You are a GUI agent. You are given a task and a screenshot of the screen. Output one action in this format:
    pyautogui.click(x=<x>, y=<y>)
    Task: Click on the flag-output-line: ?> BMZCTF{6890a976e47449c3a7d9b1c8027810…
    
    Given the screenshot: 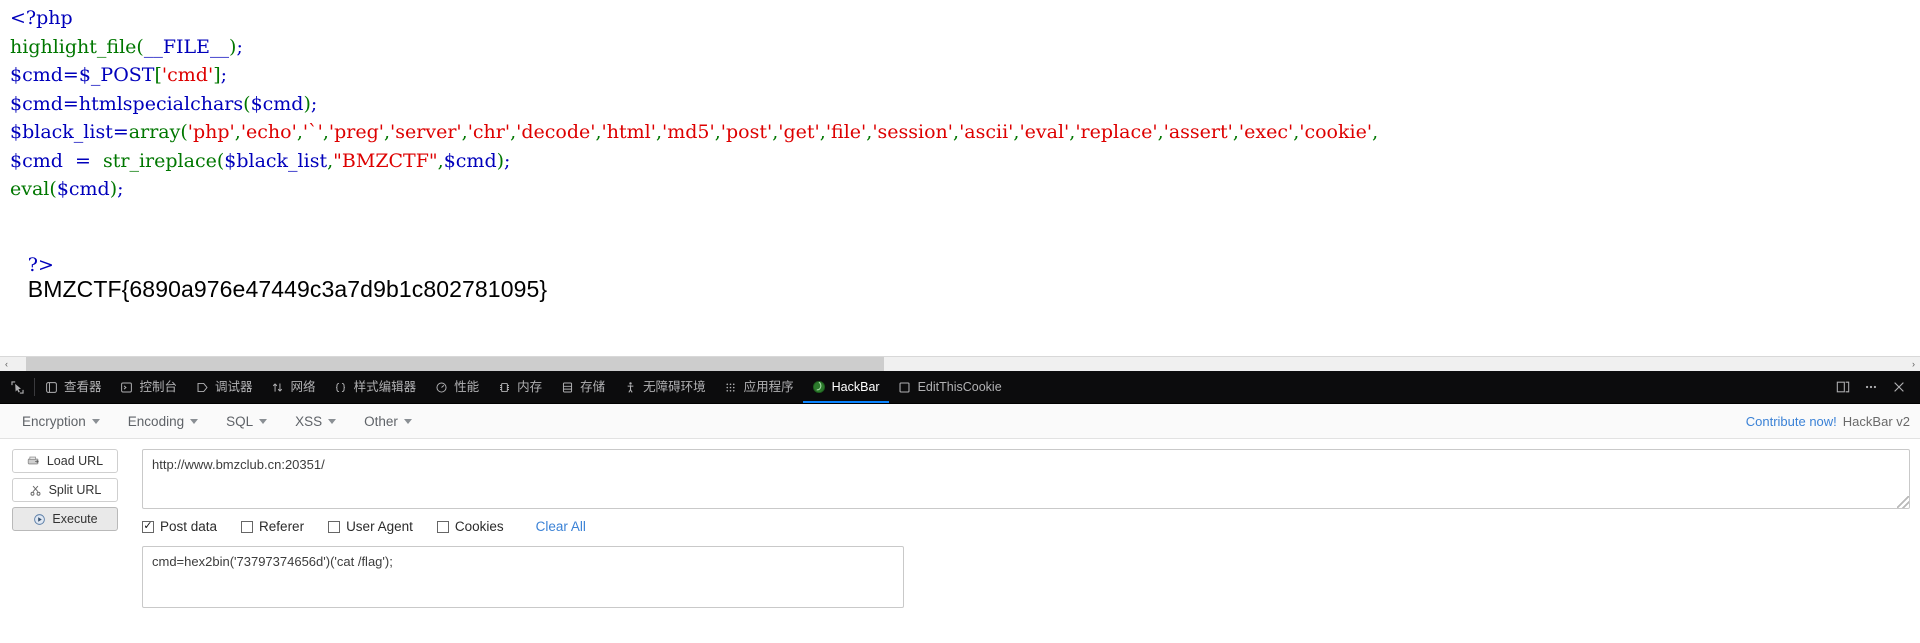 What is the action you would take?
    pyautogui.click(x=278, y=278)
    